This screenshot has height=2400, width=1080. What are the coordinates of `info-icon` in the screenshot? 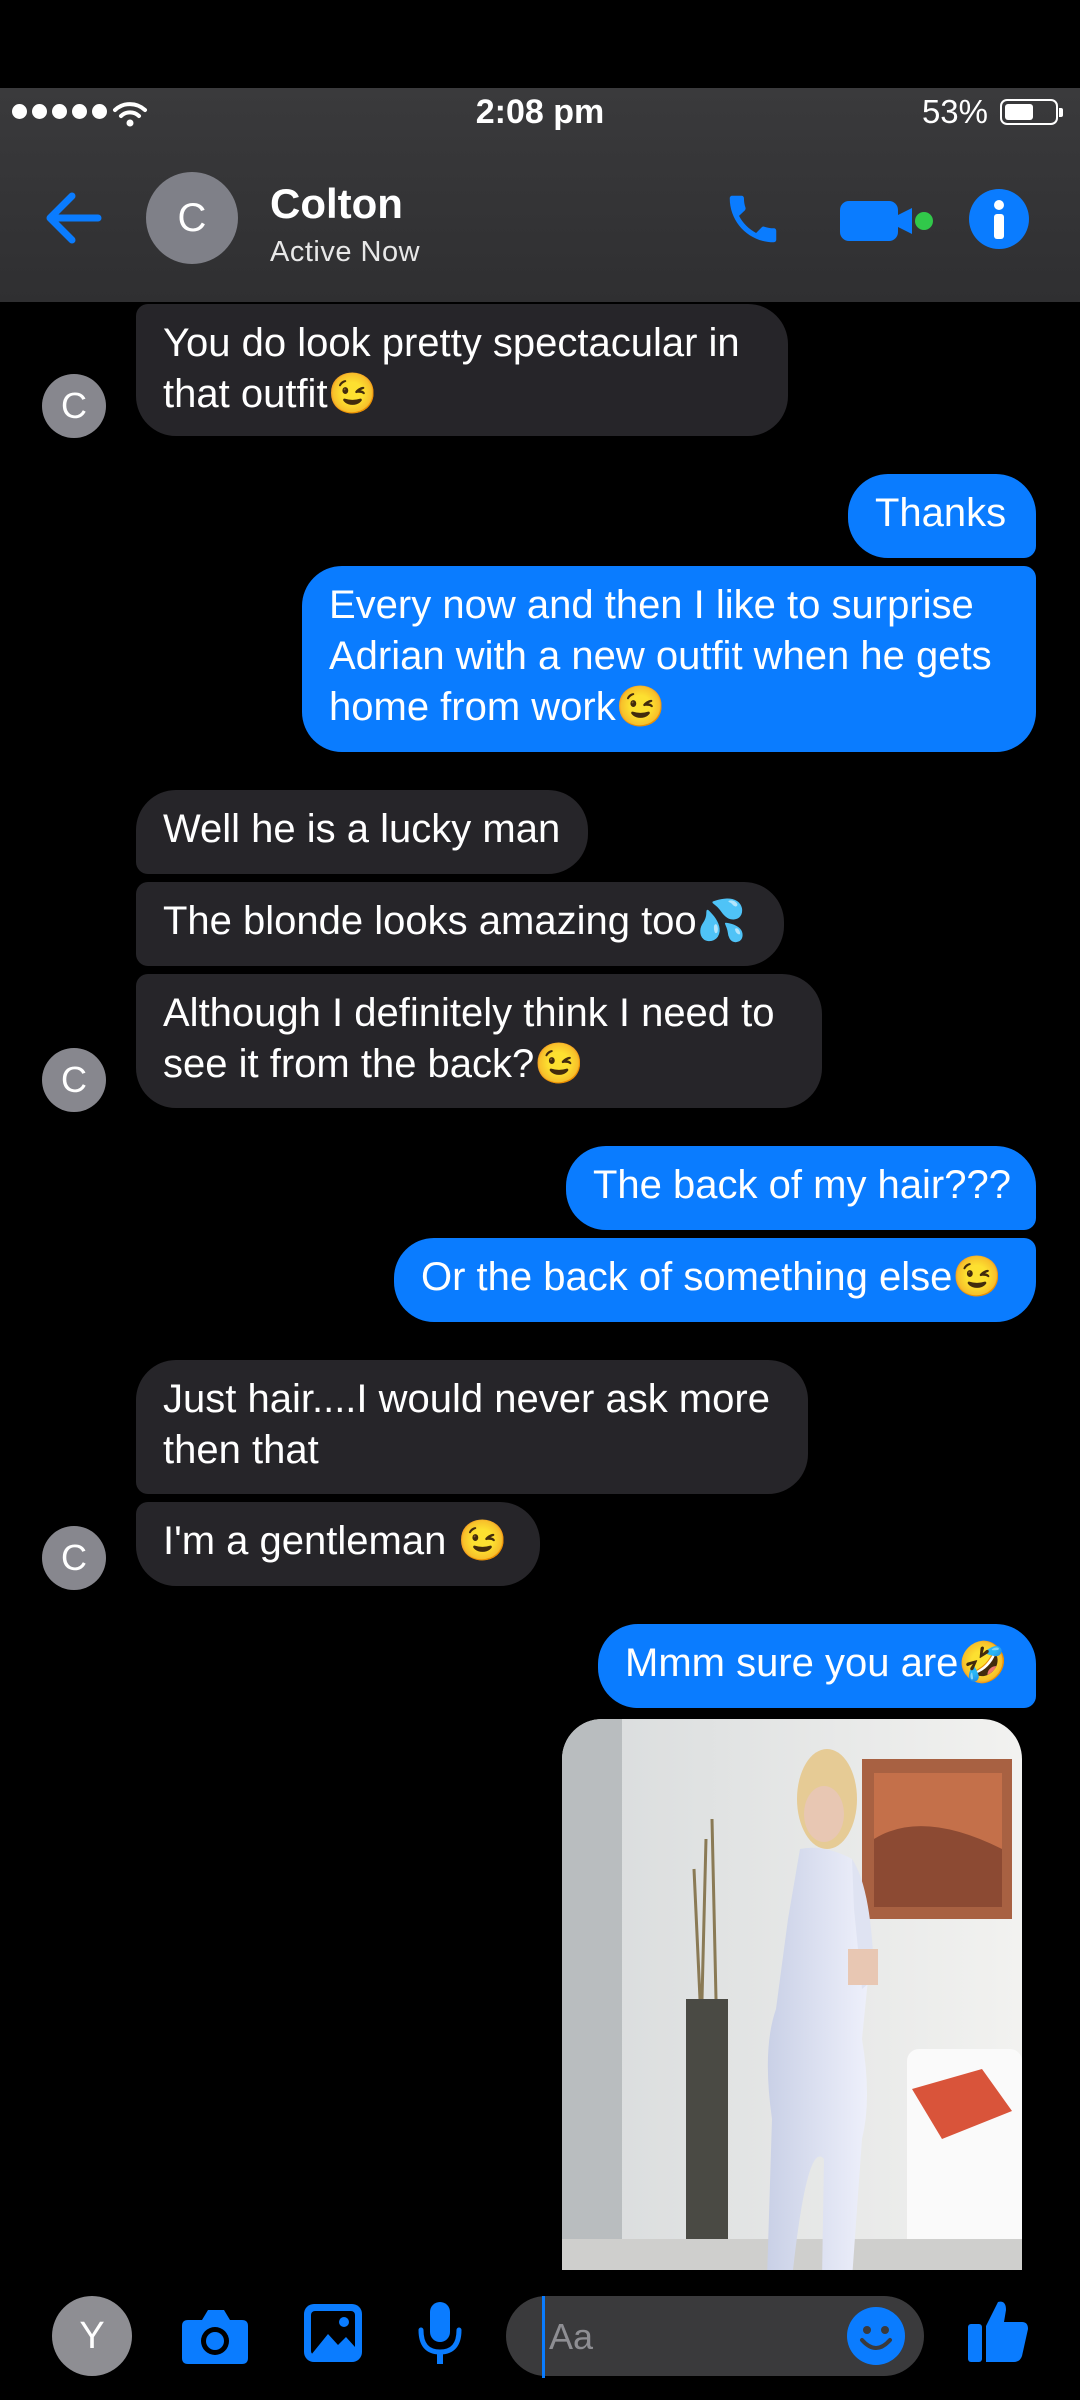 It's located at (999, 219).